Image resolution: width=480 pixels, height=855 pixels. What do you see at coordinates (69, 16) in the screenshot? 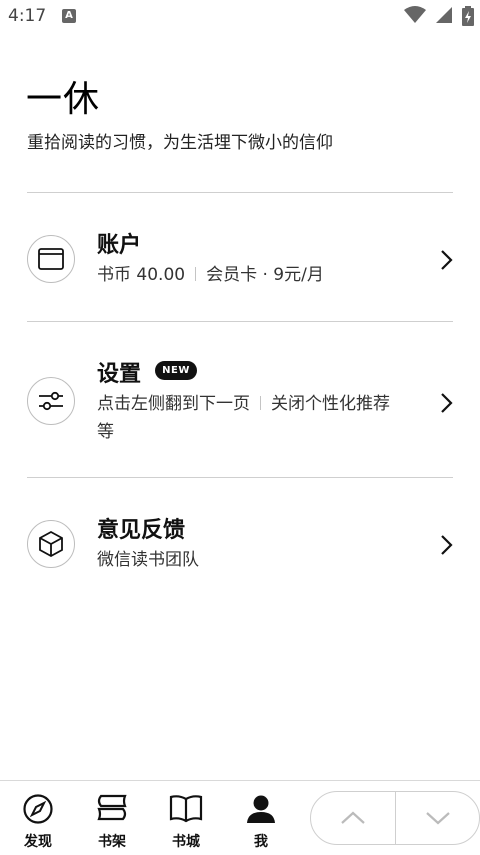
I see `notification-icon: A` at bounding box center [69, 16].